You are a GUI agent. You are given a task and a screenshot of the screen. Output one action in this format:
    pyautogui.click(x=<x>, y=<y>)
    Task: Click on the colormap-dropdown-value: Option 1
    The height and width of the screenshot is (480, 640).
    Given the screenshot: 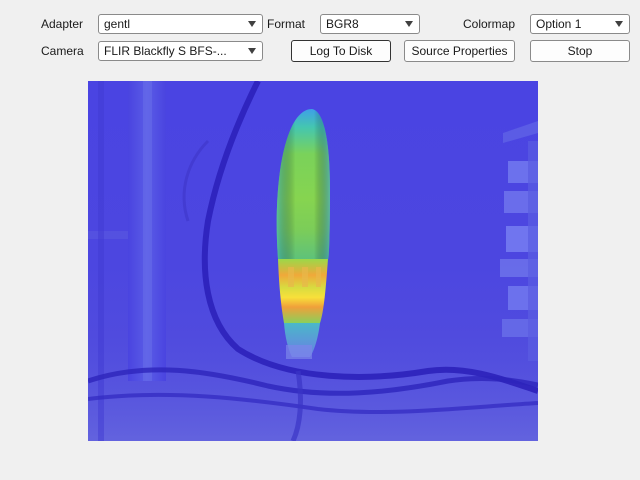 What is the action you would take?
    pyautogui.click(x=559, y=24)
    